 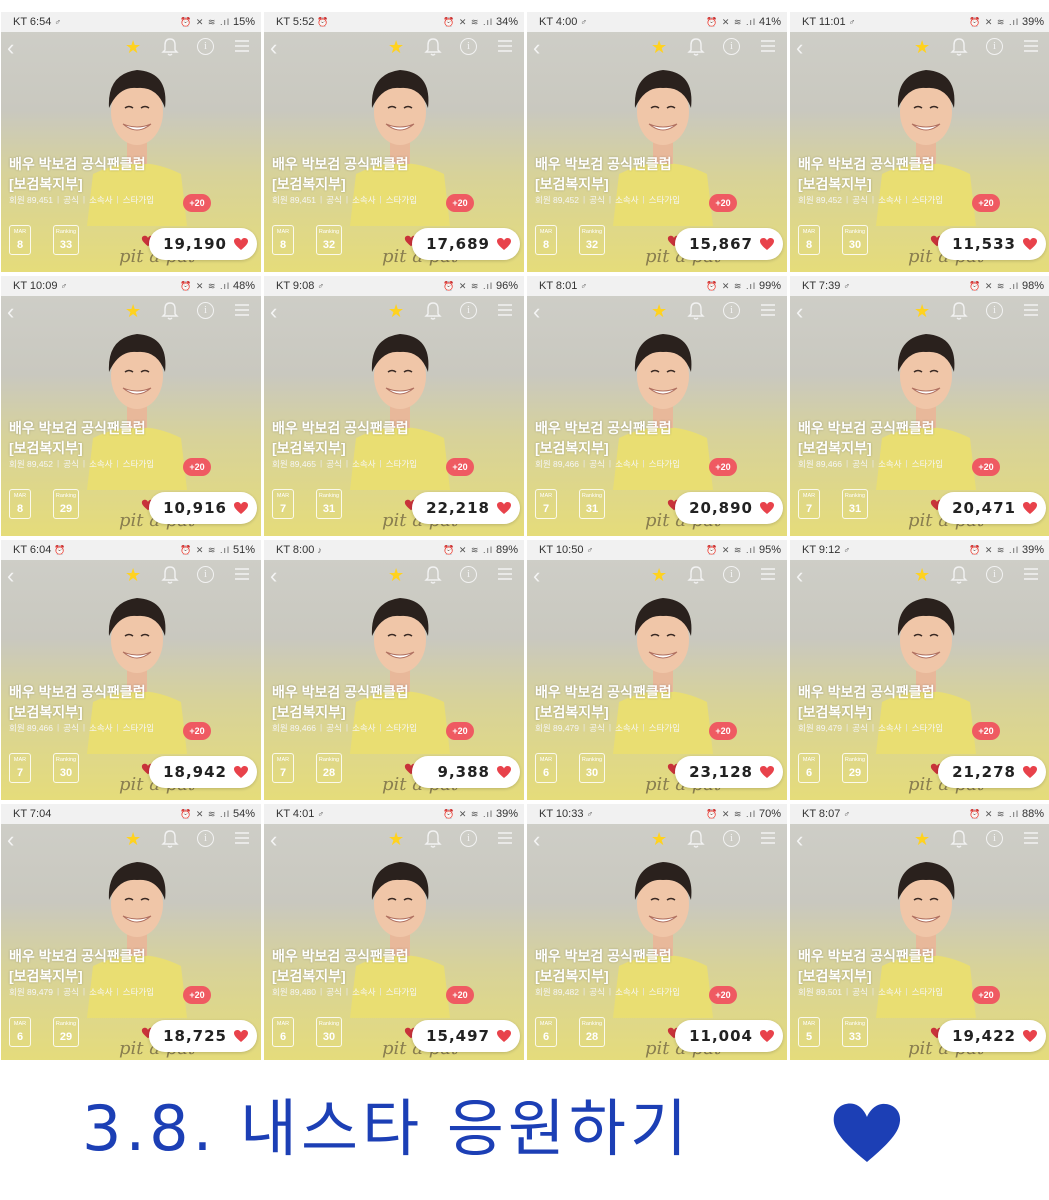 What do you see at coordinates (466, 508) in the screenshot?
I see `vote-count-button: 22,218` at bounding box center [466, 508].